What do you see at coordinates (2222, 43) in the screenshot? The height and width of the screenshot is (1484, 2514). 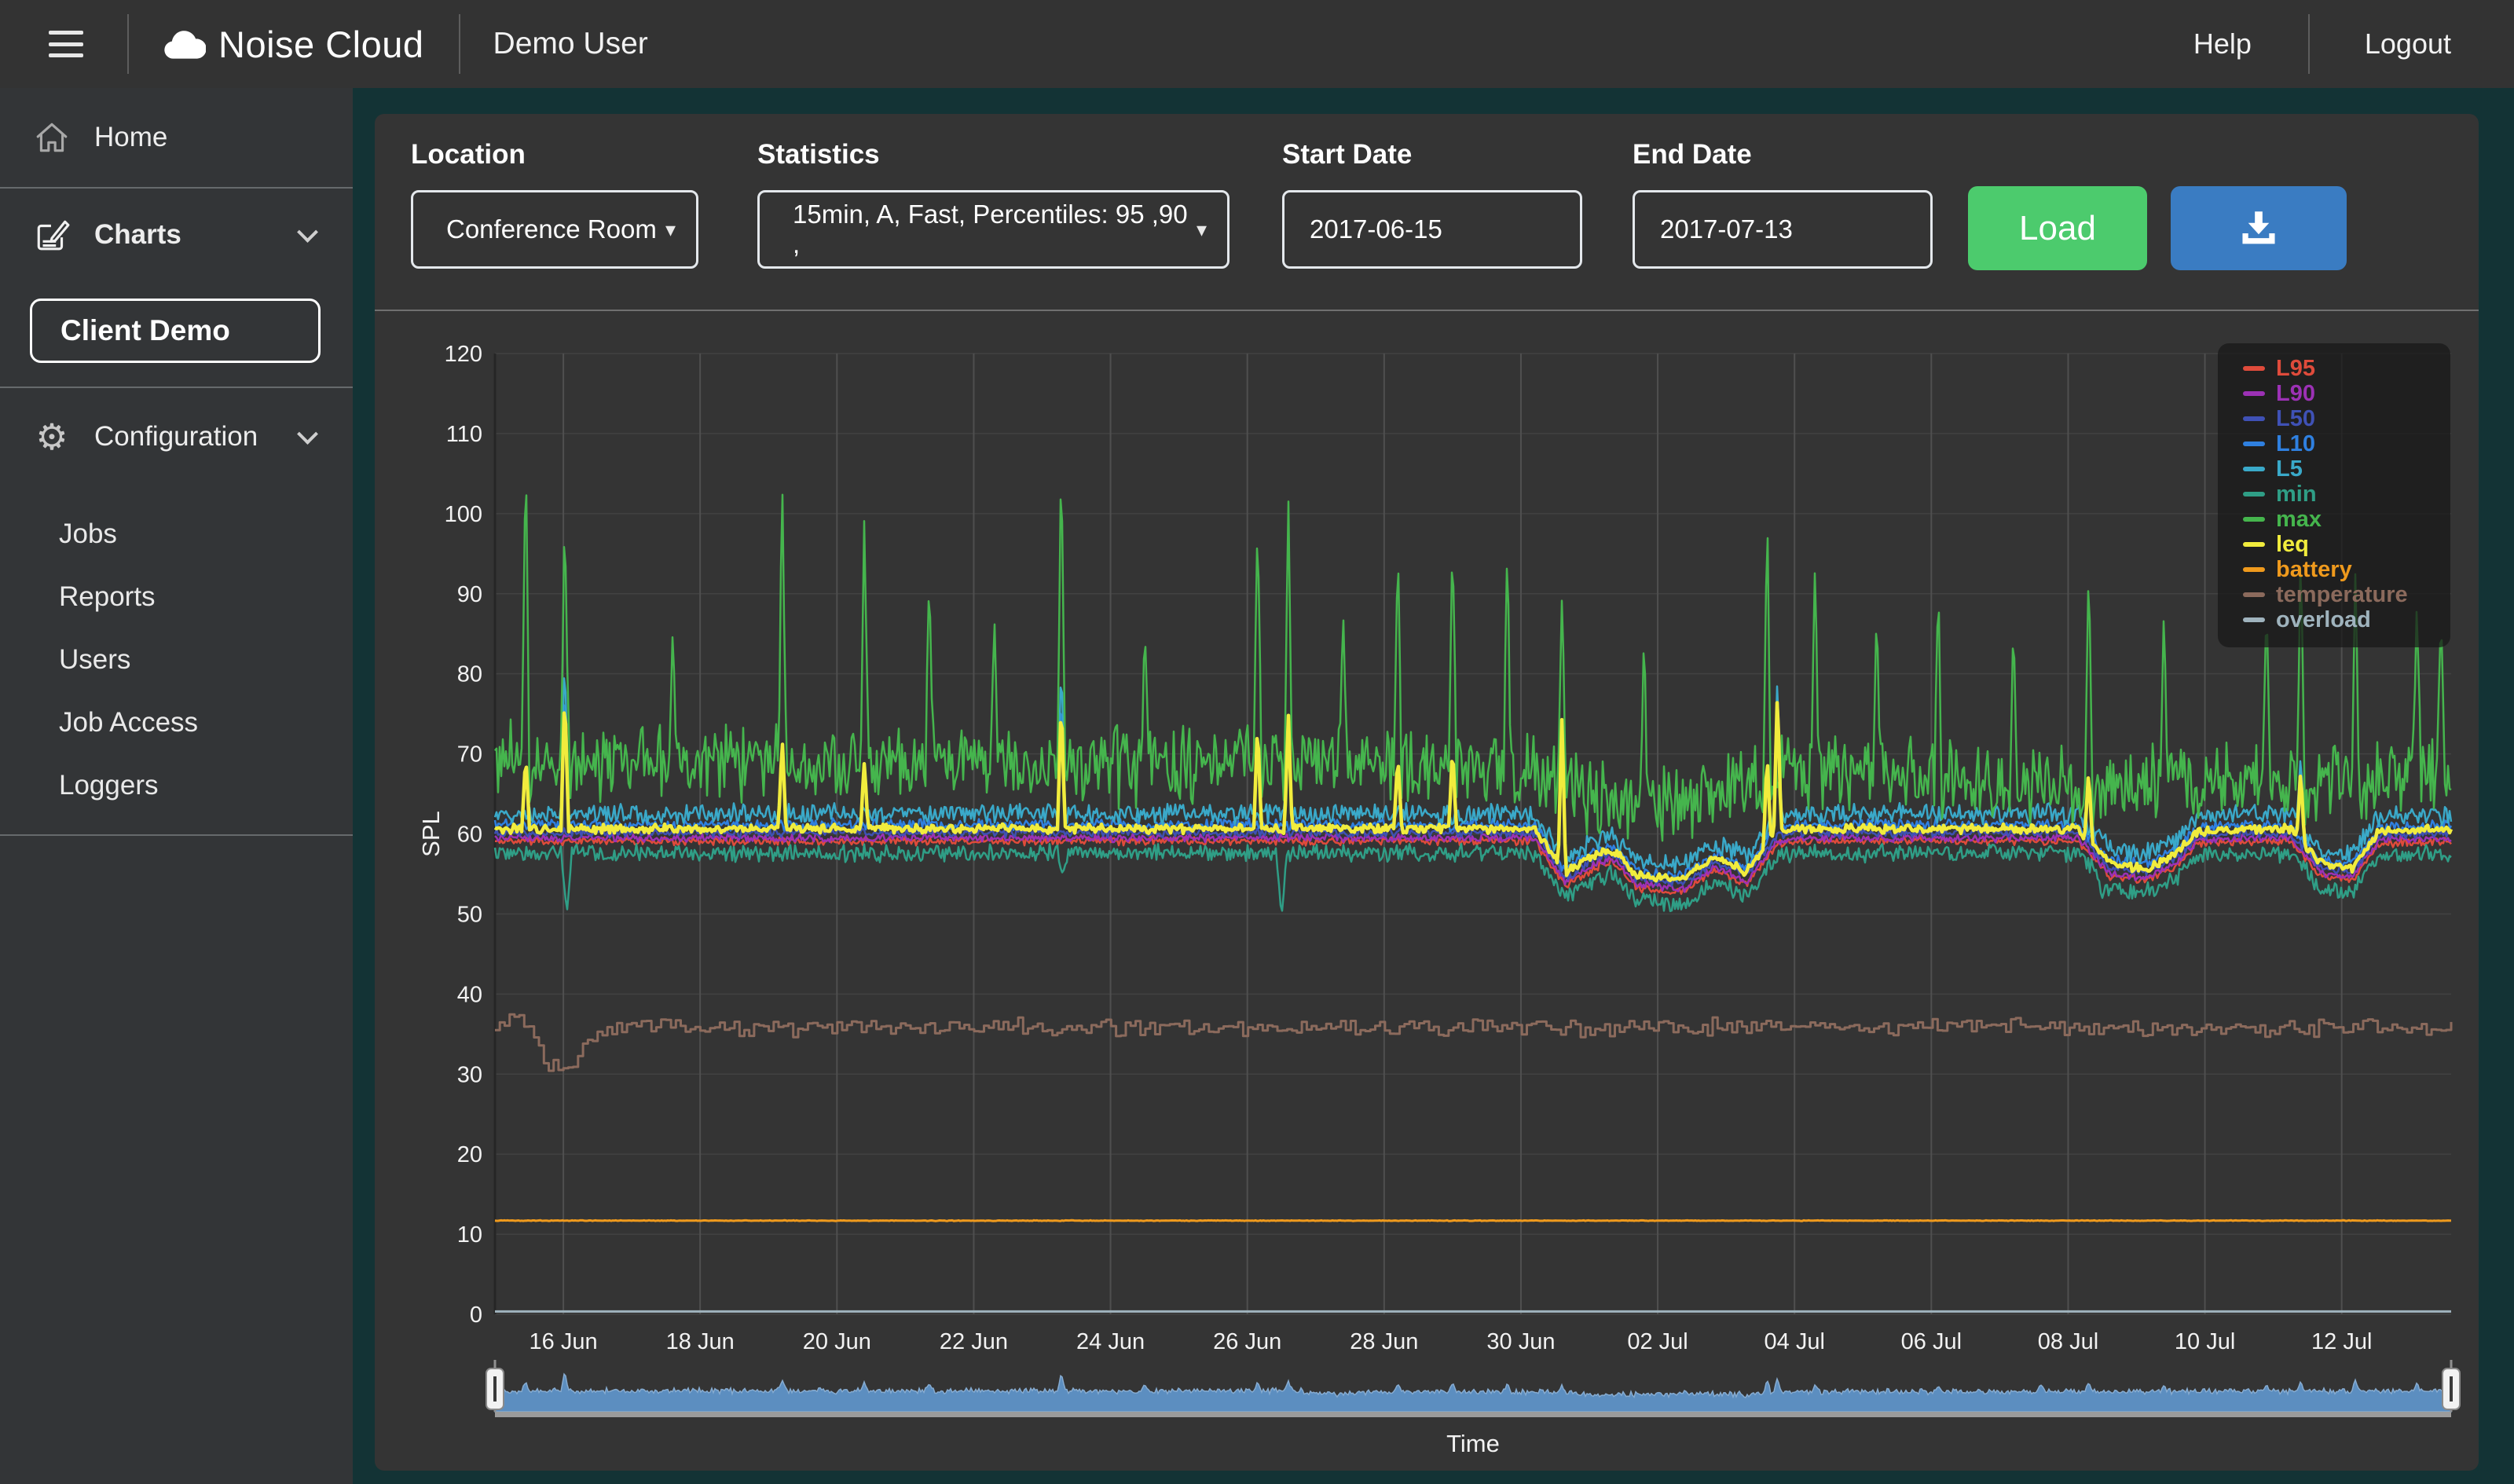 I see `help-link: Help` at bounding box center [2222, 43].